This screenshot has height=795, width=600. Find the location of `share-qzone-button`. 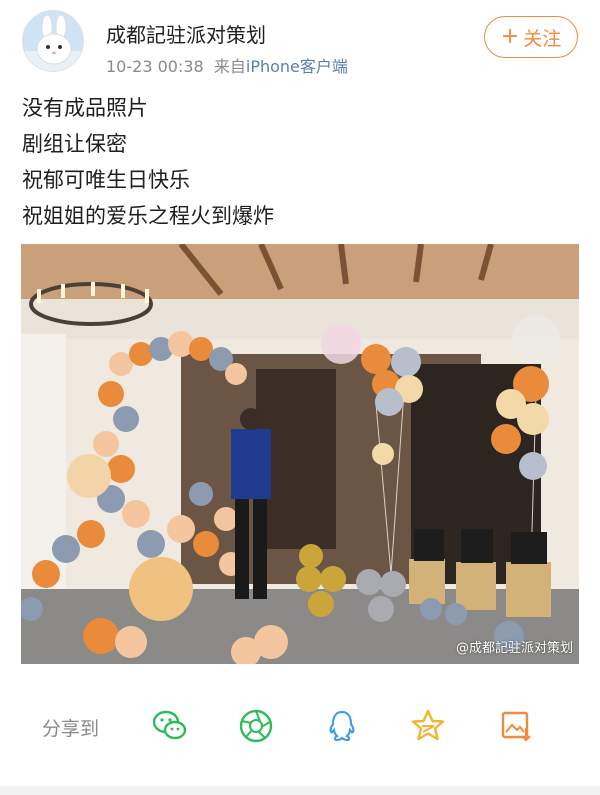

share-qzone-button is located at coordinates (428, 726).